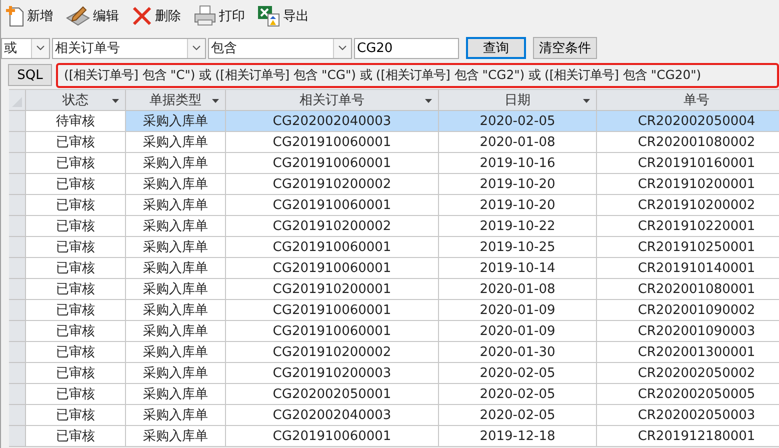 The width and height of the screenshot is (779, 448). Describe the element at coordinates (205, 16) in the screenshot. I see `printer-icon` at that location.